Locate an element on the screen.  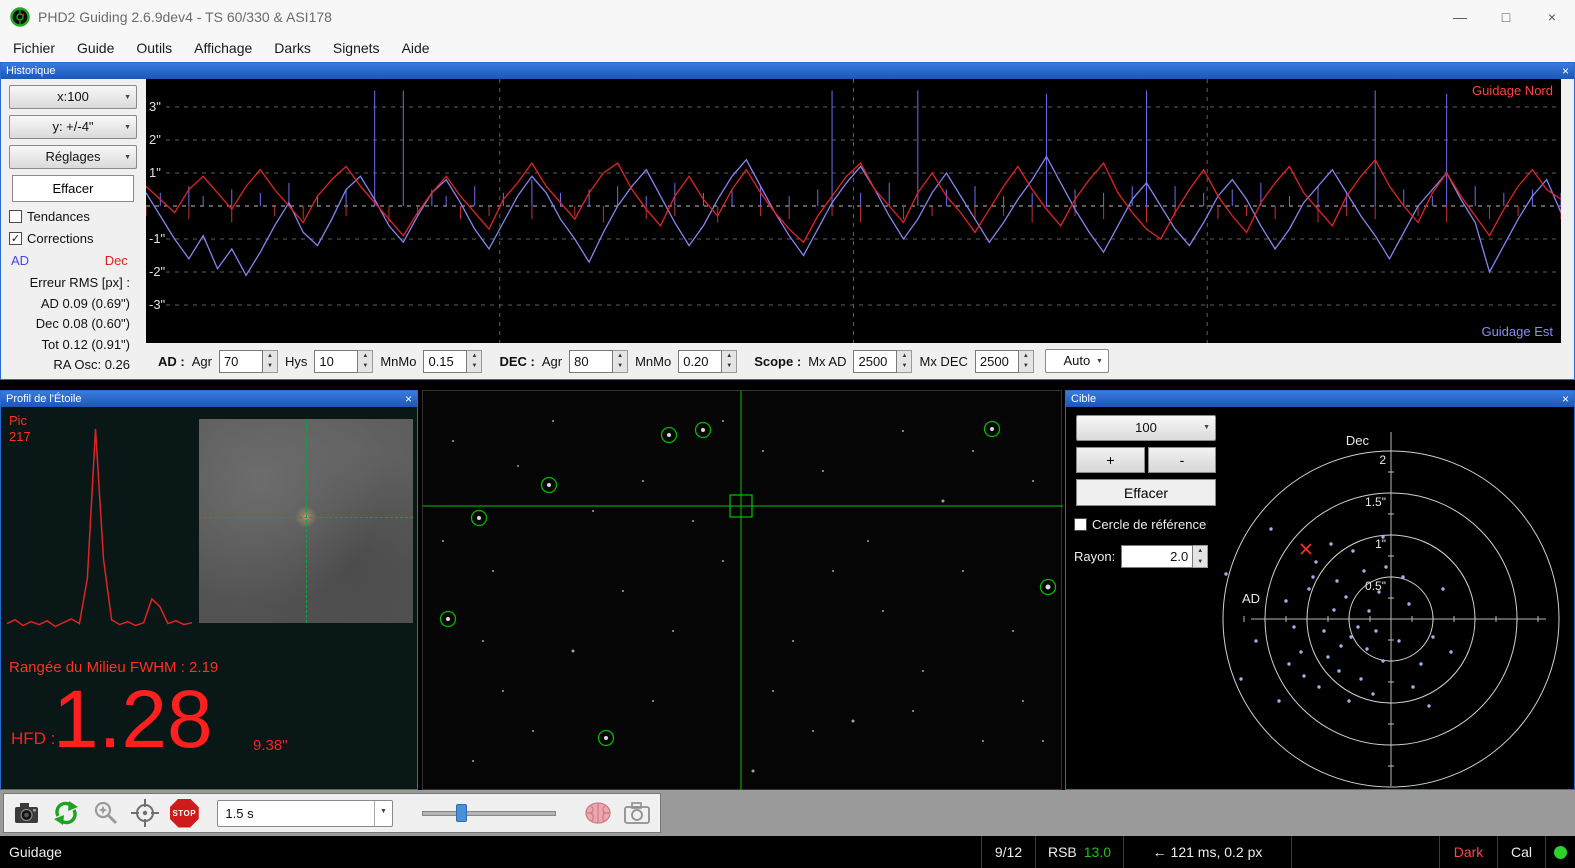
rms-dec: Dec 0.08 (0.60") is located at coordinates (82, 323).